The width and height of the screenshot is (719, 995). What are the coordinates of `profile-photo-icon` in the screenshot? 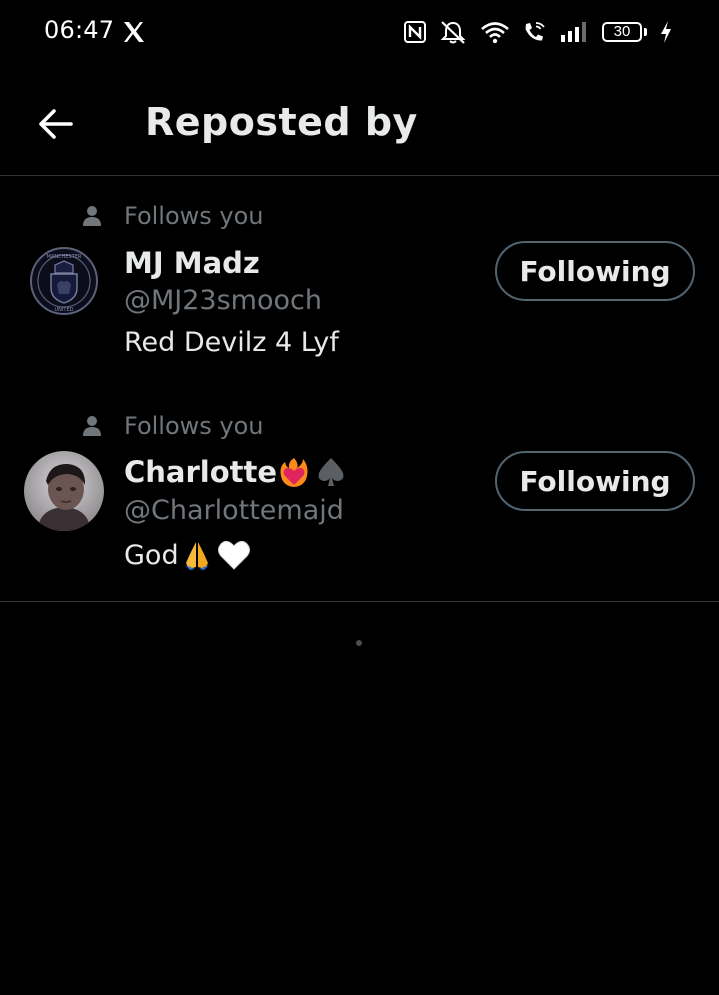 It's located at (64, 491).